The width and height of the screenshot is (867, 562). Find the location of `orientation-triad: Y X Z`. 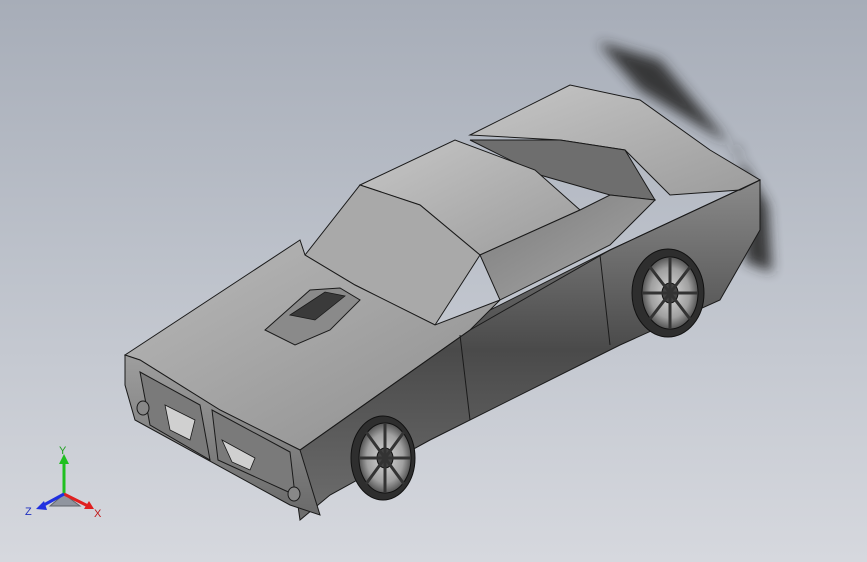

orientation-triad: Y X Z is located at coordinates (63, 483).